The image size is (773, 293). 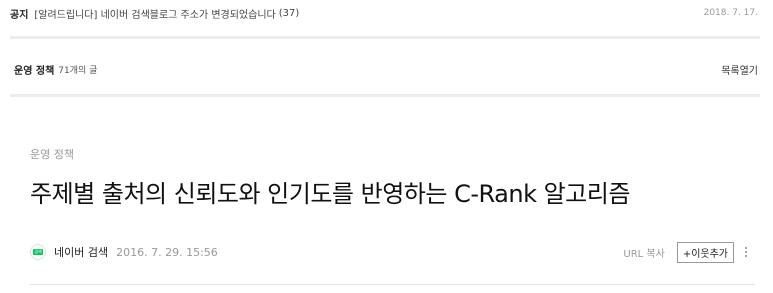 What do you see at coordinates (643, 252) in the screenshot?
I see `url-copy-button: URL 복사` at bounding box center [643, 252].